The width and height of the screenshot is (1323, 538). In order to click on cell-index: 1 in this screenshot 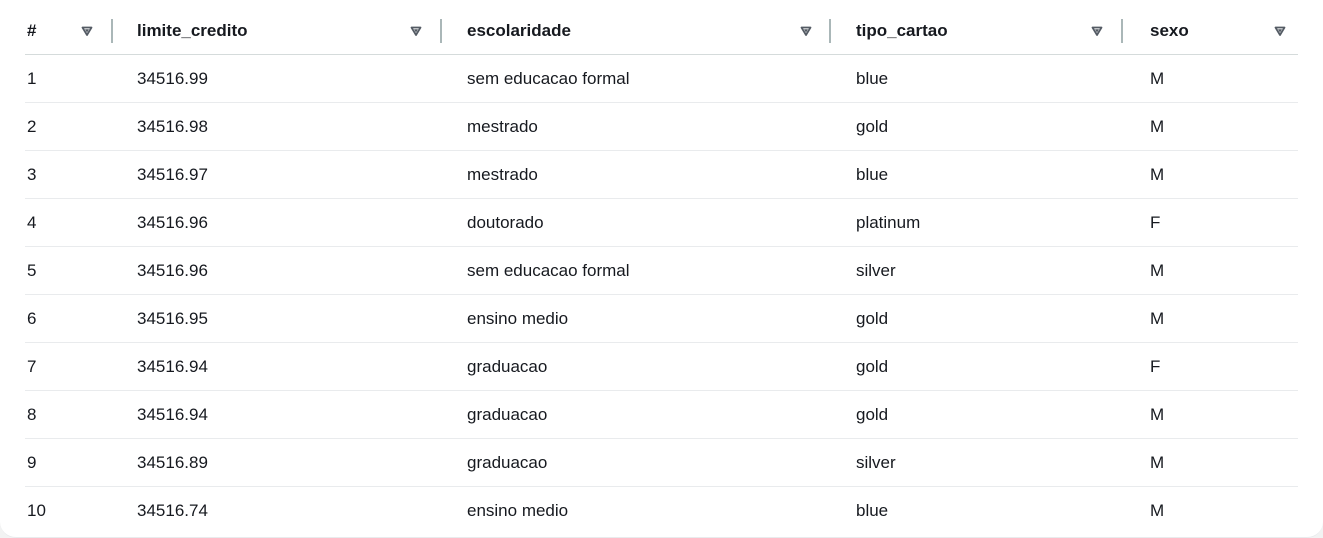, I will do `click(69, 78)`.